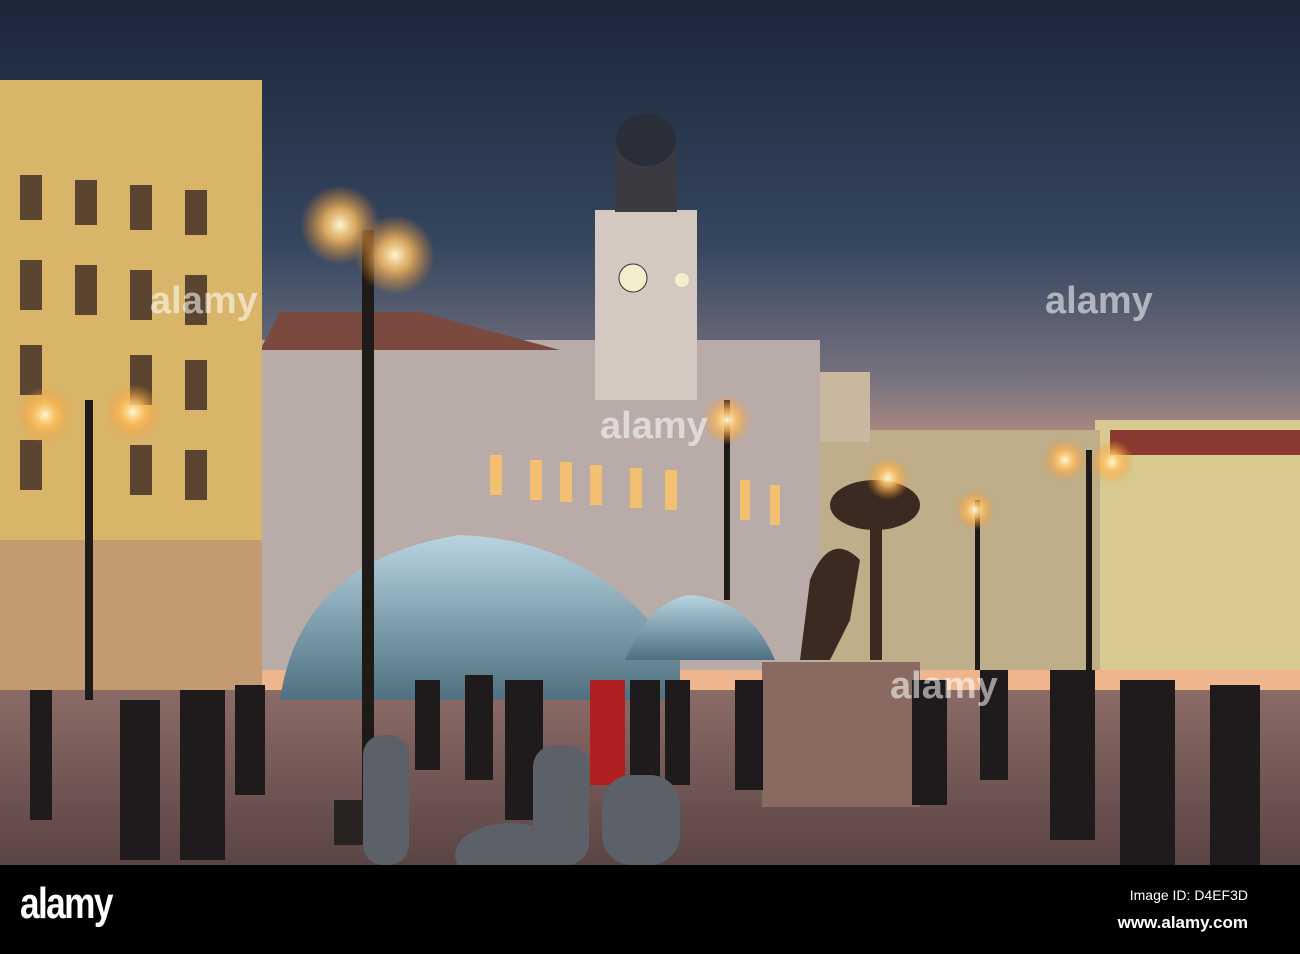 The width and height of the screenshot is (1300, 954). I want to click on building-right-roof, so click(1205, 442).